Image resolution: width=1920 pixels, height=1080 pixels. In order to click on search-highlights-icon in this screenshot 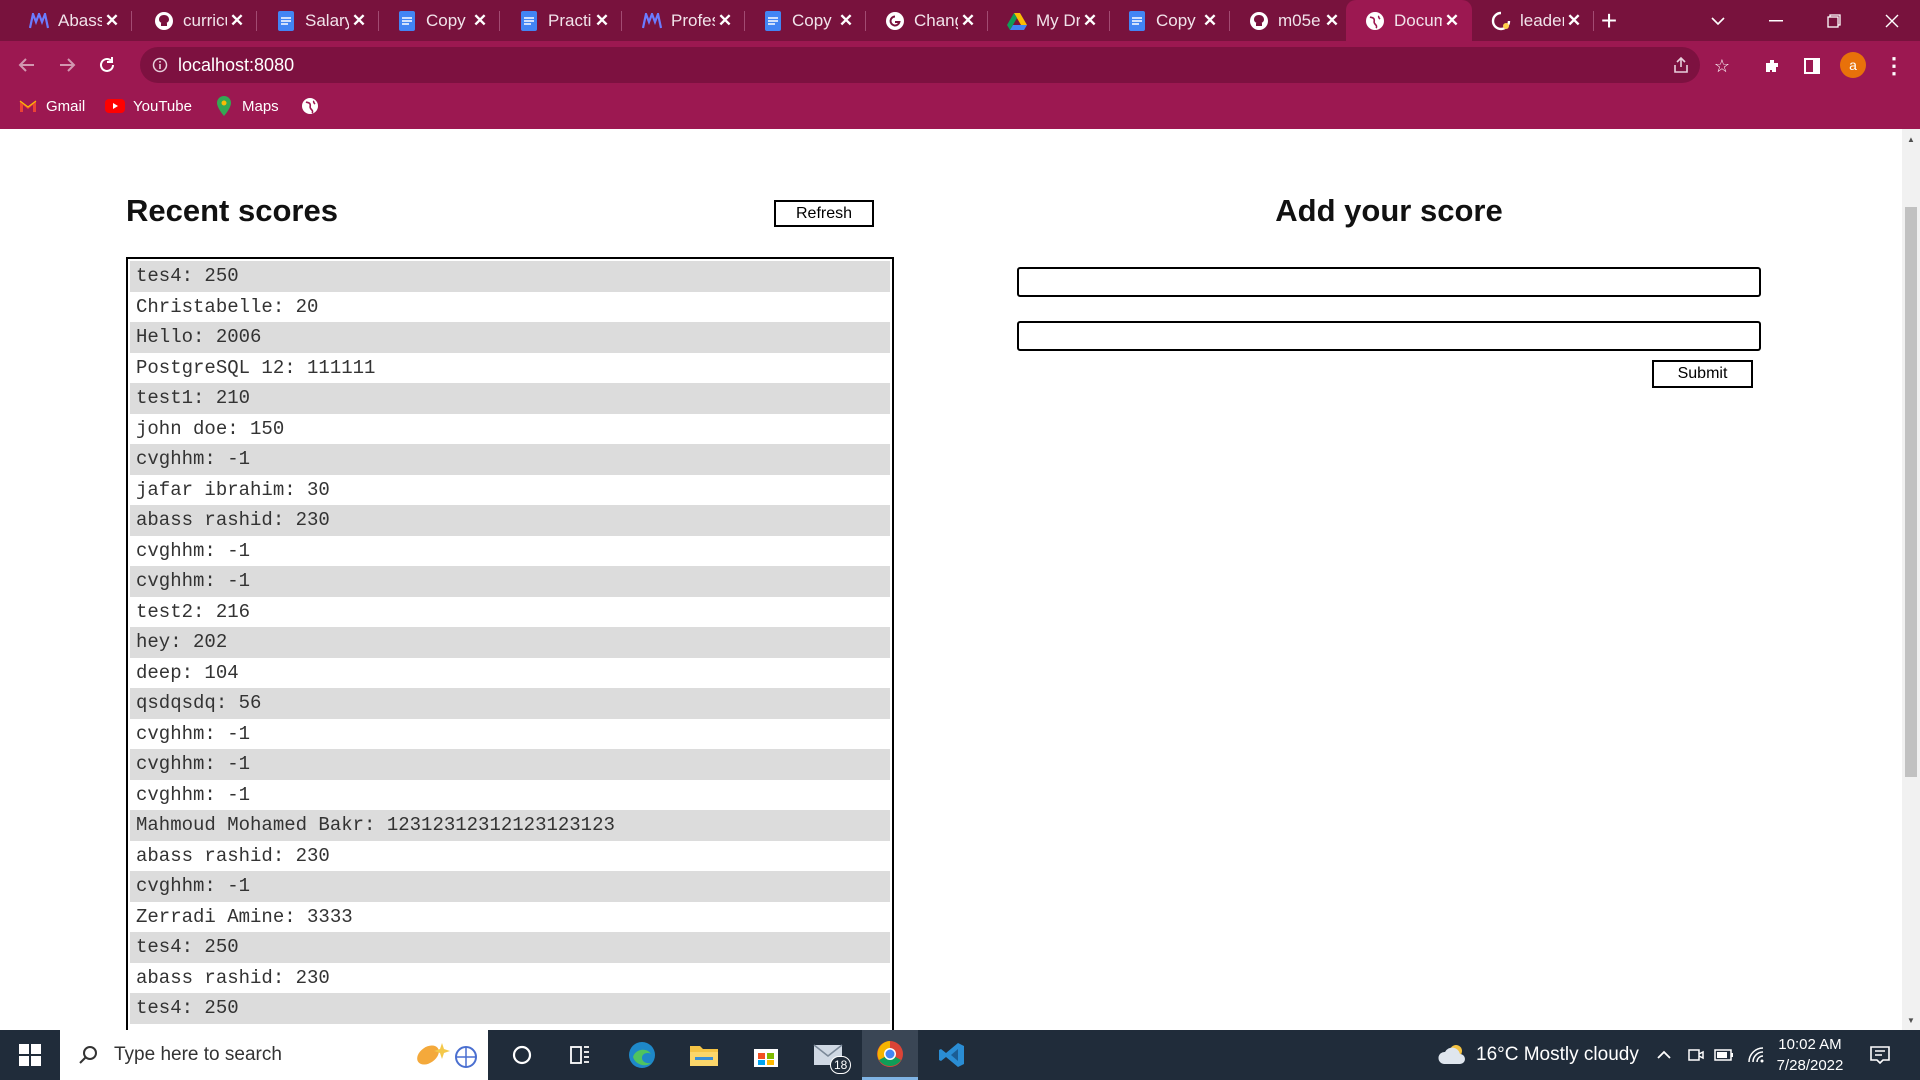, I will do `click(448, 1055)`.